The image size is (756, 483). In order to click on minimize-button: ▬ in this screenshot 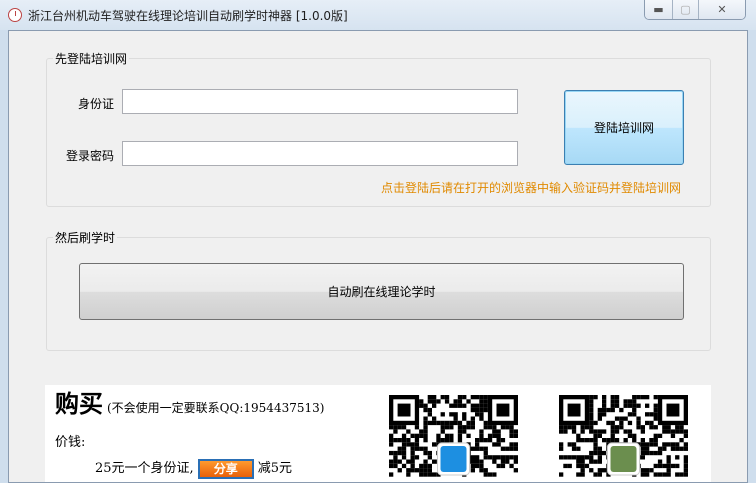, I will do `click(659, 9)`.